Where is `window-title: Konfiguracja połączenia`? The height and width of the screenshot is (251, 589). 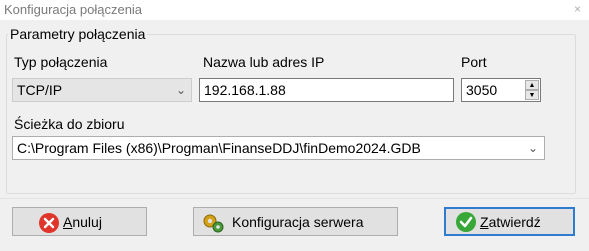 window-title: Konfiguracja połączenia is located at coordinates (73, 9).